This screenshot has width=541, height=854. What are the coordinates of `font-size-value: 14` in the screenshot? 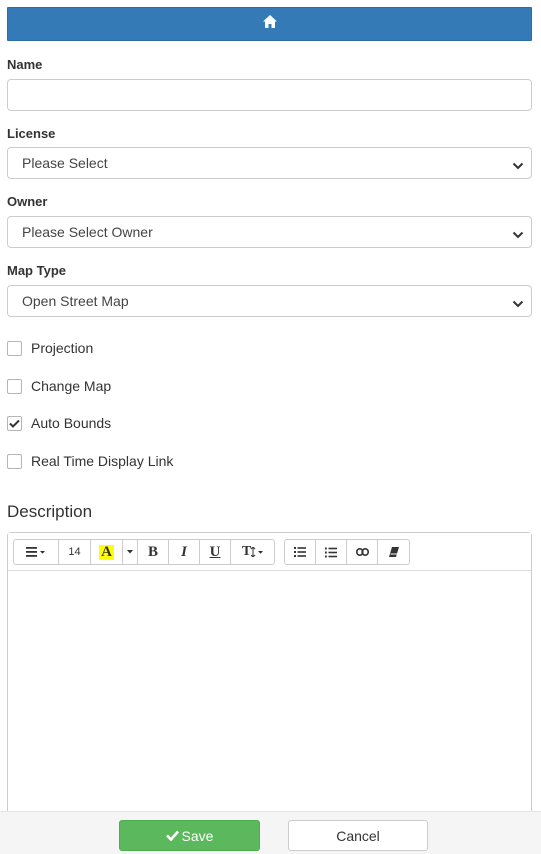 It's located at (74, 552).